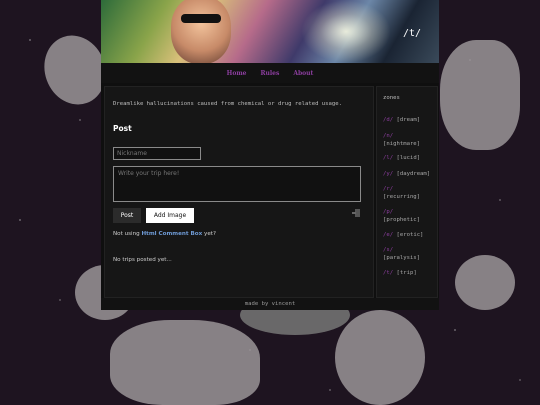  I want to click on top-nav: Home Rules About, so click(270, 73).